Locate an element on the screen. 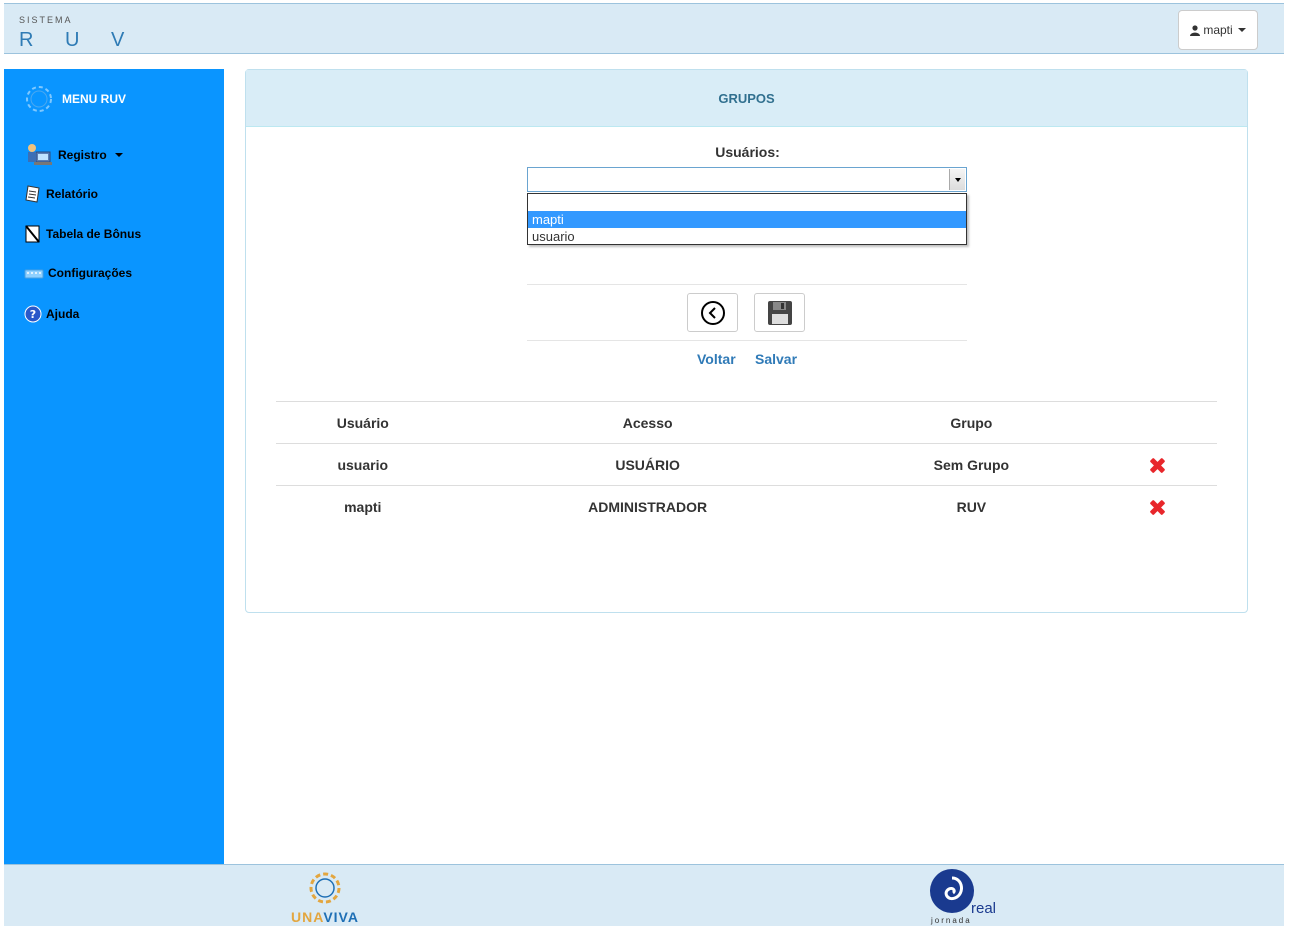 This screenshot has height=926, width=1296. table-row: mapti ADMINISTRADOR RUV is located at coordinates (746, 506).